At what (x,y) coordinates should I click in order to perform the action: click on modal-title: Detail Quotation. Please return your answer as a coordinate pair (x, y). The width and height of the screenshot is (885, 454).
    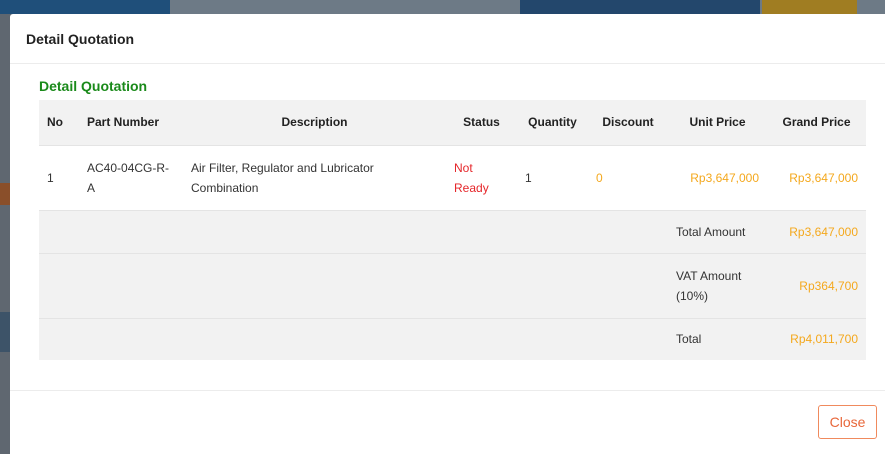
    Looking at the image, I should click on (80, 38).